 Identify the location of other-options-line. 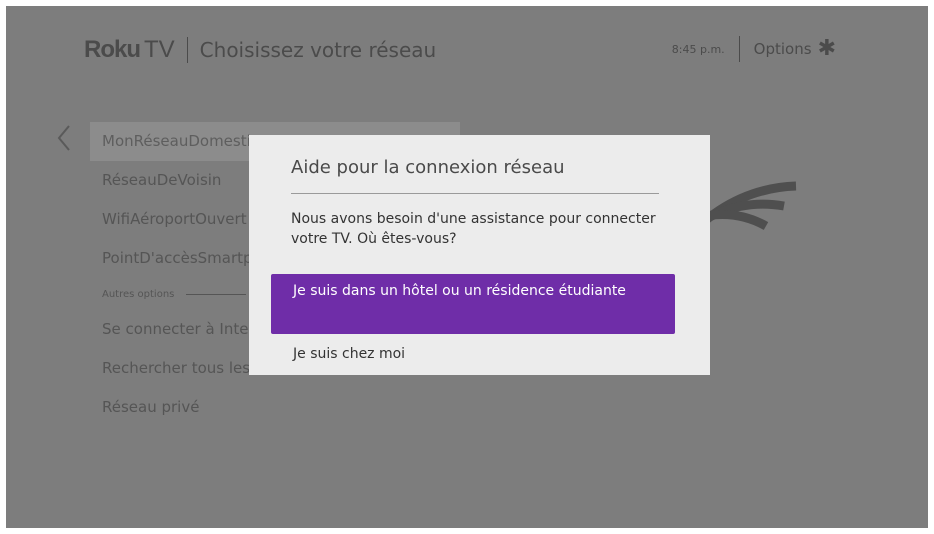
(216, 294).